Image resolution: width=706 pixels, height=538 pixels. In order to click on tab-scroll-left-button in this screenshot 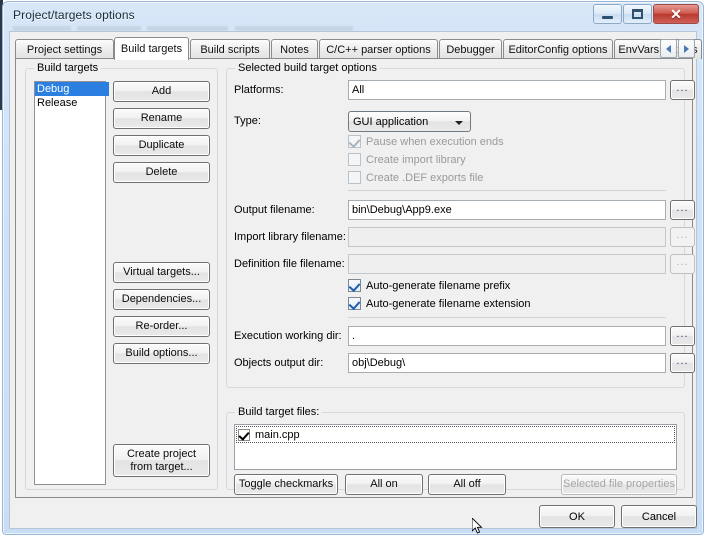, I will do `click(668, 48)`.